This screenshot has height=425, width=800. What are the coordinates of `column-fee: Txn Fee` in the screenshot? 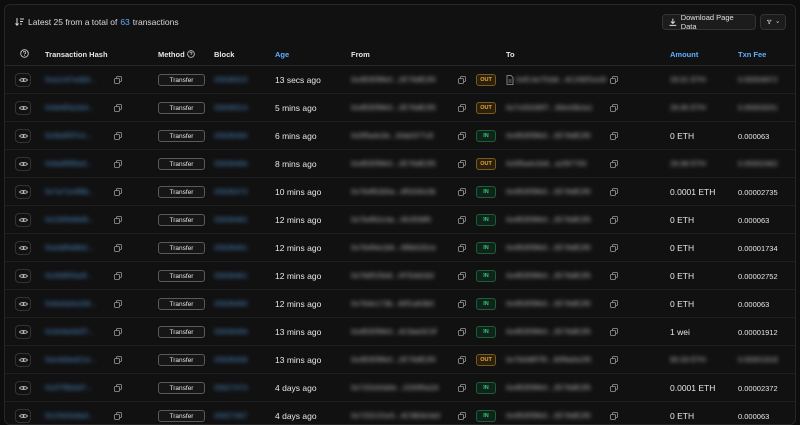 It's located at (752, 54).